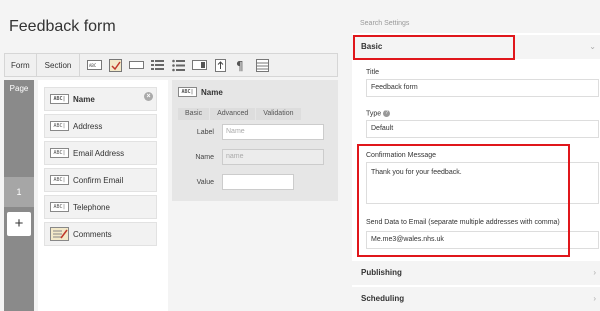 This screenshot has height=311, width=600. I want to click on field-item-confirm-email: ABC| Confirm Email, so click(100, 180).